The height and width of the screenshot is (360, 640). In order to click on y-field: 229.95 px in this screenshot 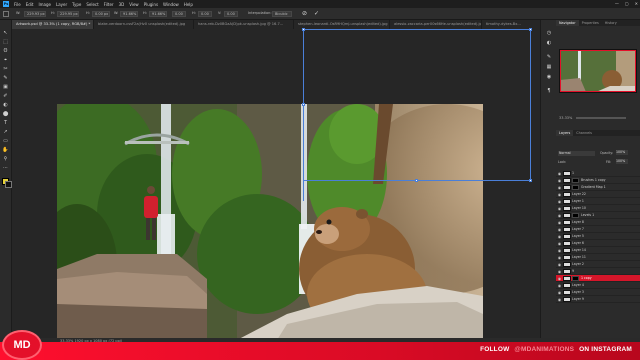, I will do `click(68, 14)`.